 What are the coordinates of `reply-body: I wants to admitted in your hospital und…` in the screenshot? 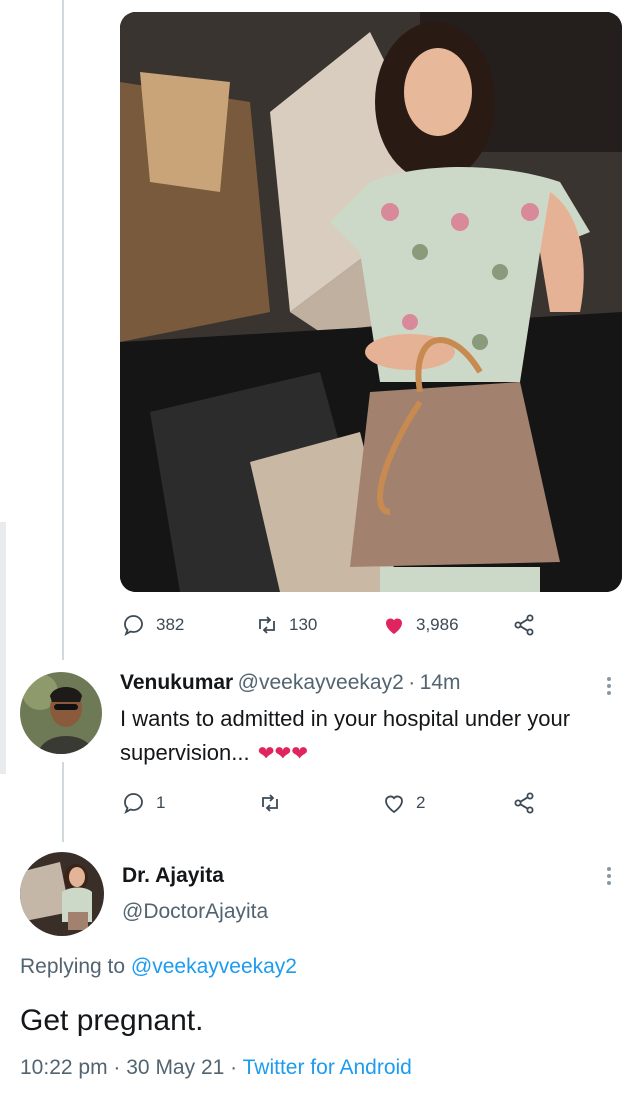 It's located at (345, 735).